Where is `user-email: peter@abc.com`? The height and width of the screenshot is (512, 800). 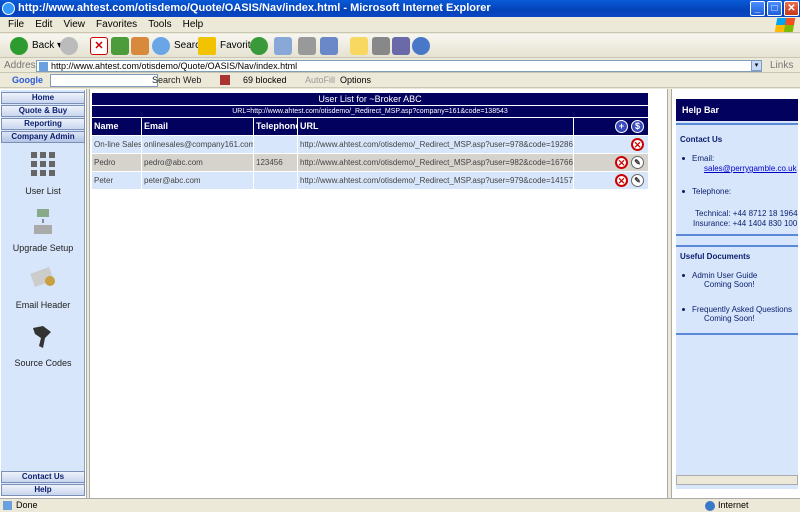 user-email: peter@abc.com is located at coordinates (198, 180).